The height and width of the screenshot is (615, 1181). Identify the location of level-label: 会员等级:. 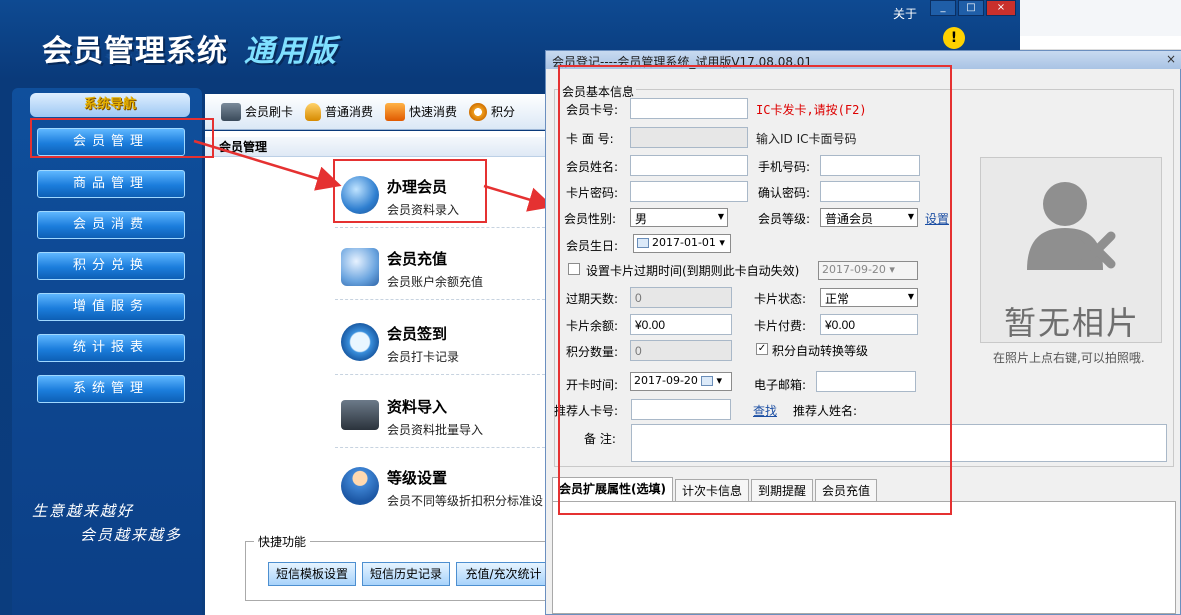
(784, 219).